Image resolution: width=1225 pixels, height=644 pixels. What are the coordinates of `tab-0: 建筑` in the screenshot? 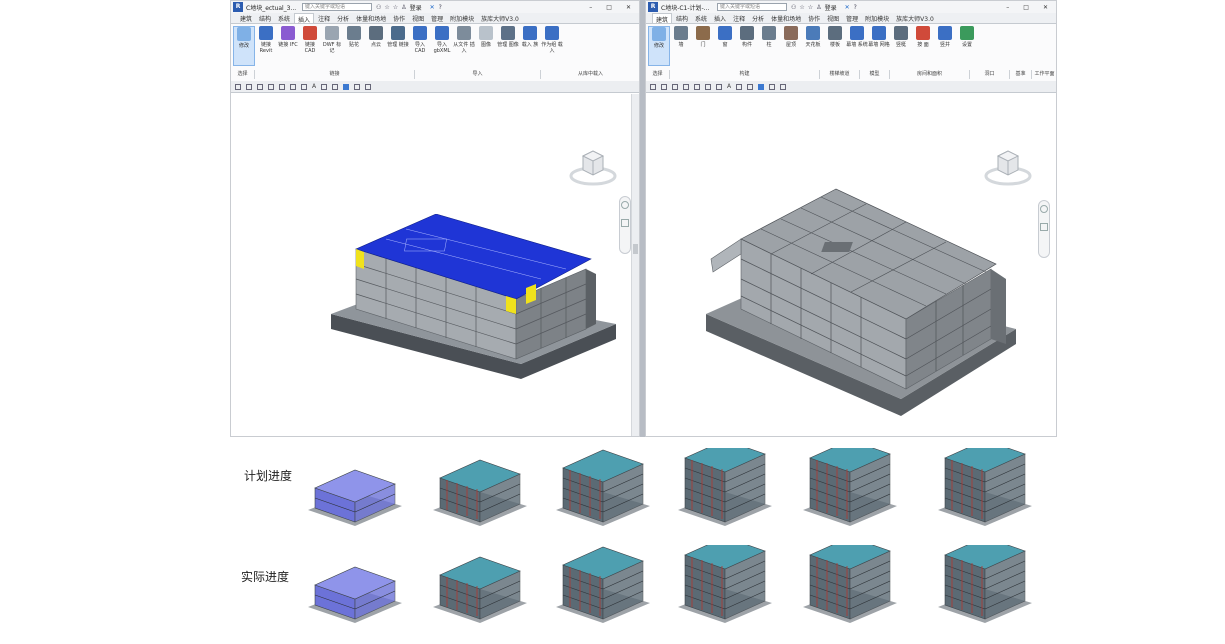 It's located at (662, 18).